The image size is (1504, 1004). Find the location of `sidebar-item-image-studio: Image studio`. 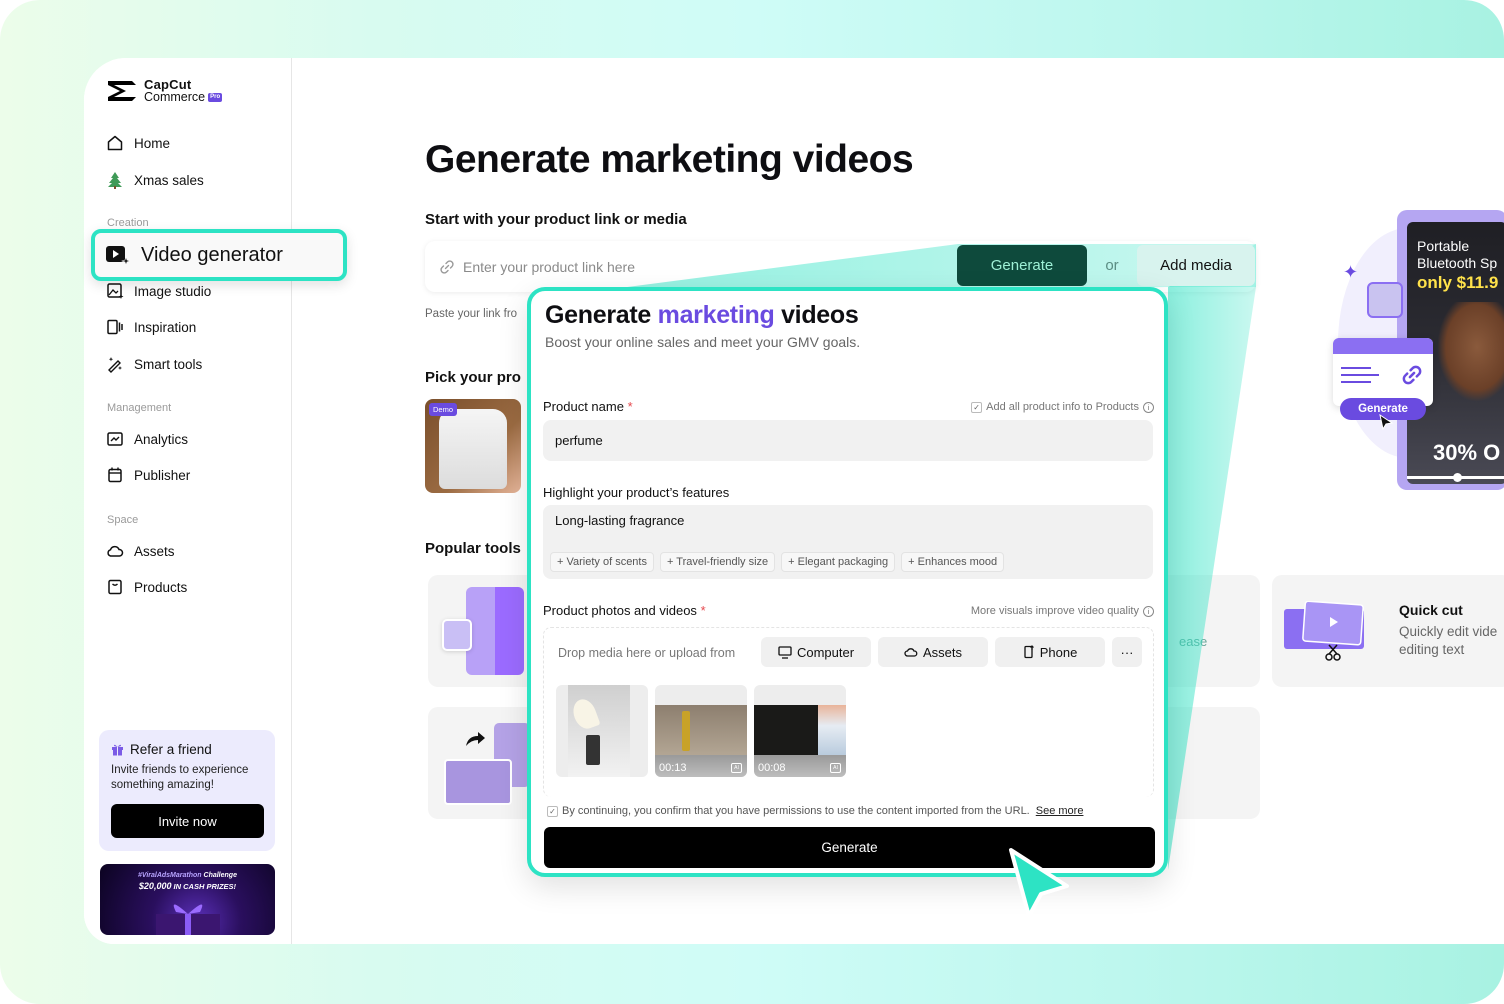

sidebar-item-image-studio: Image studio is located at coordinates (158, 291).